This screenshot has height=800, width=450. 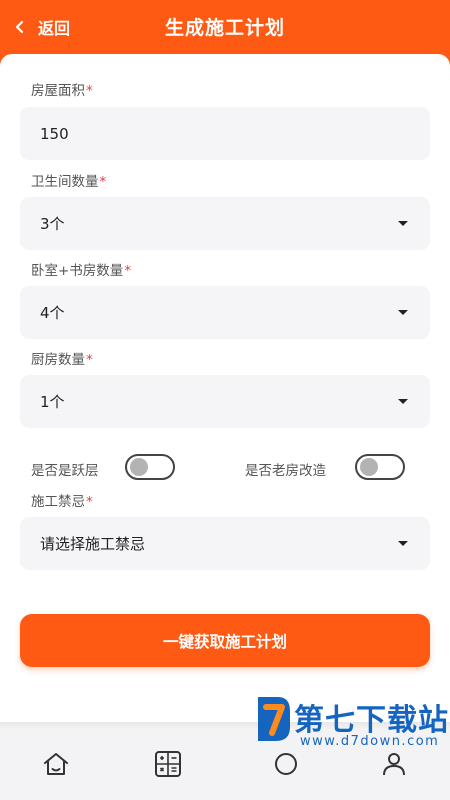 I want to click on bedrooms-select: 4个, so click(x=225, y=312).